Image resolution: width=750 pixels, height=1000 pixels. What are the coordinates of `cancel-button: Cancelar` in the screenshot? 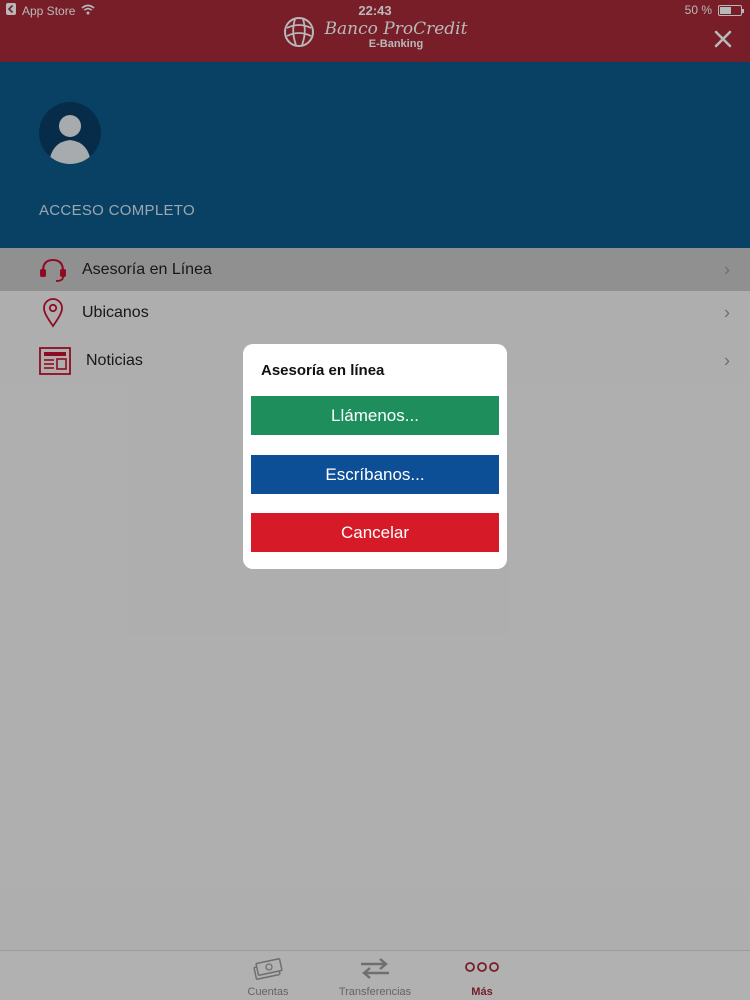 It's located at (375, 532).